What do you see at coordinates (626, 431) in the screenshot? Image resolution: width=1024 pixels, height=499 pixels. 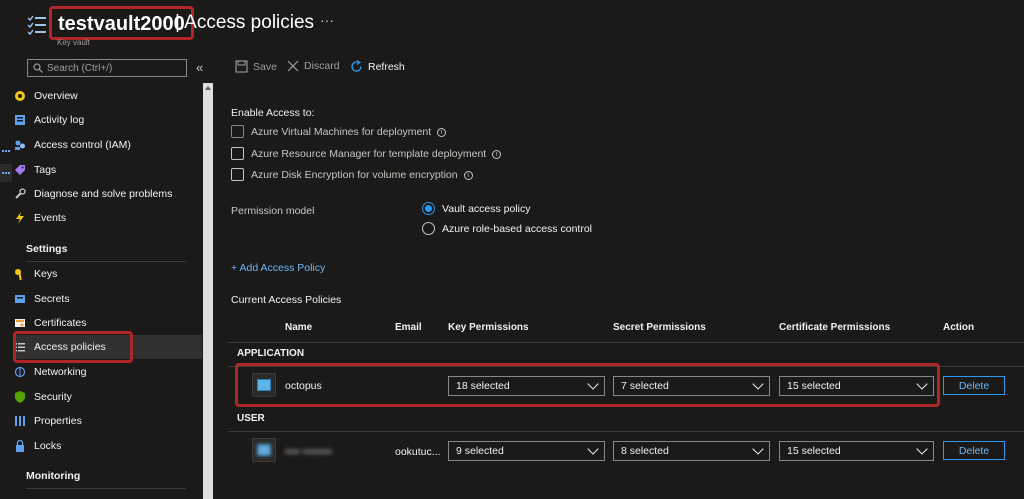 I see `row-divider` at bounding box center [626, 431].